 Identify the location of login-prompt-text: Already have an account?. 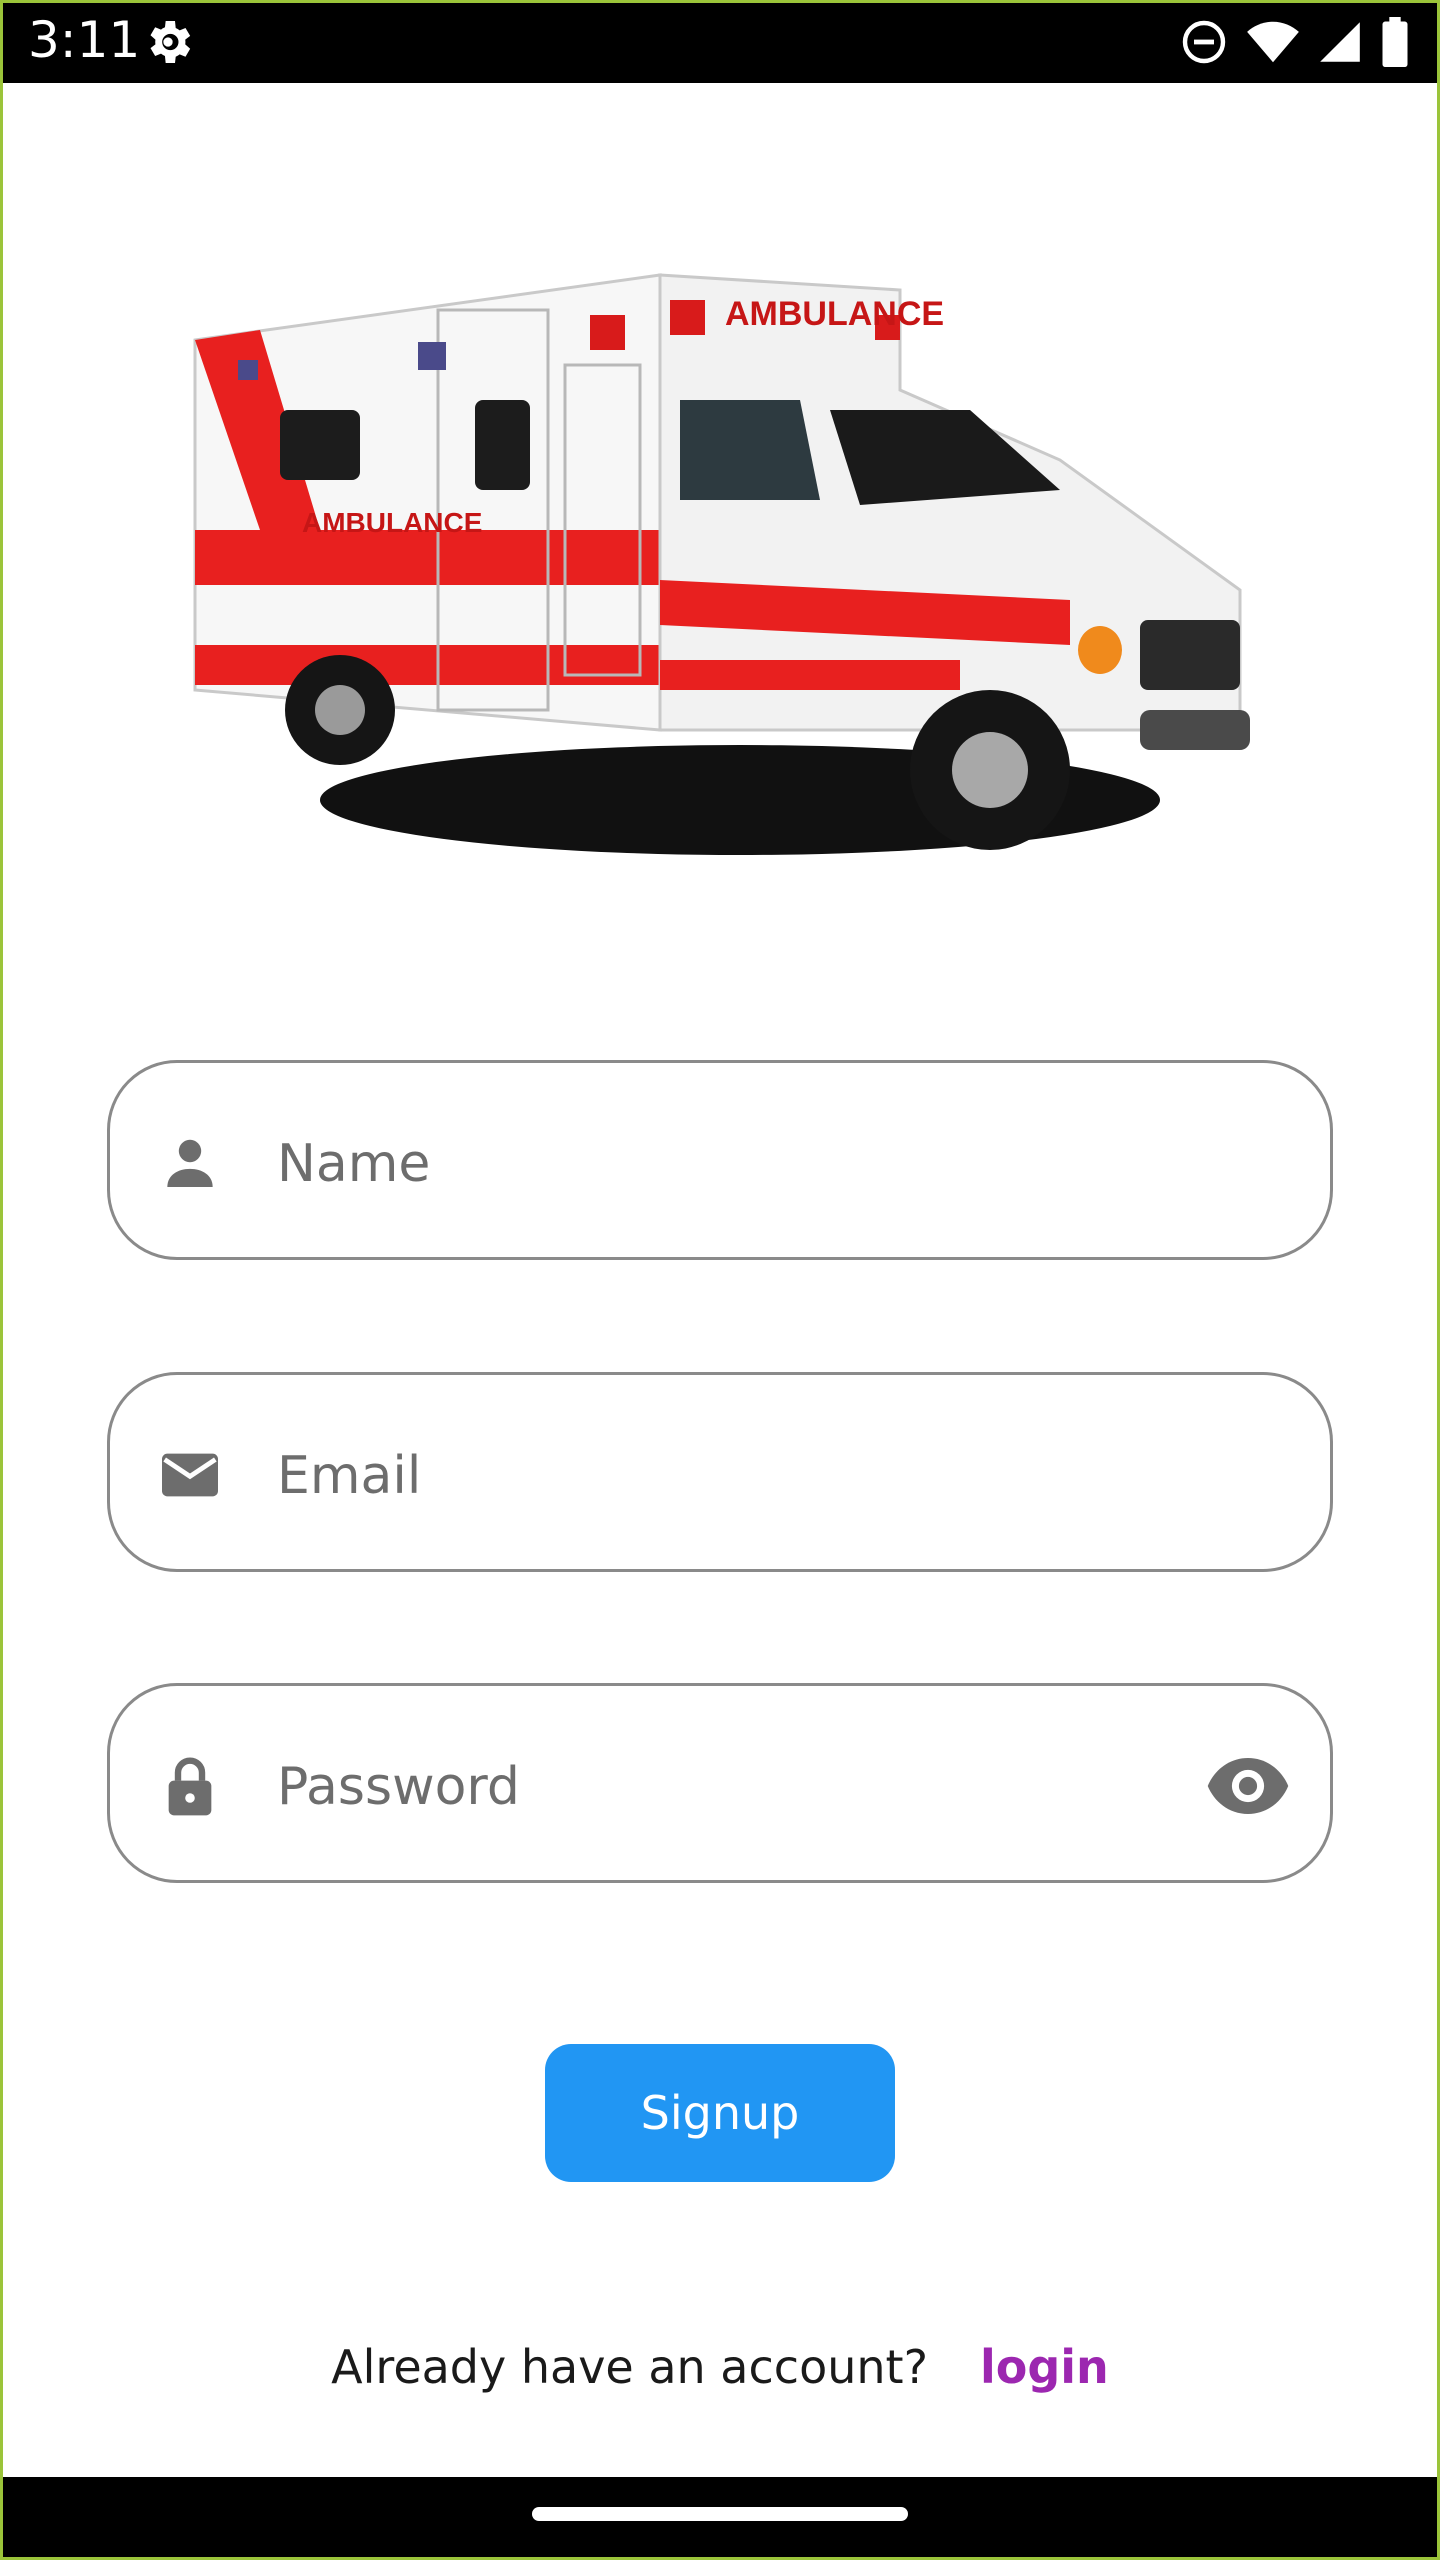
(629, 2367).